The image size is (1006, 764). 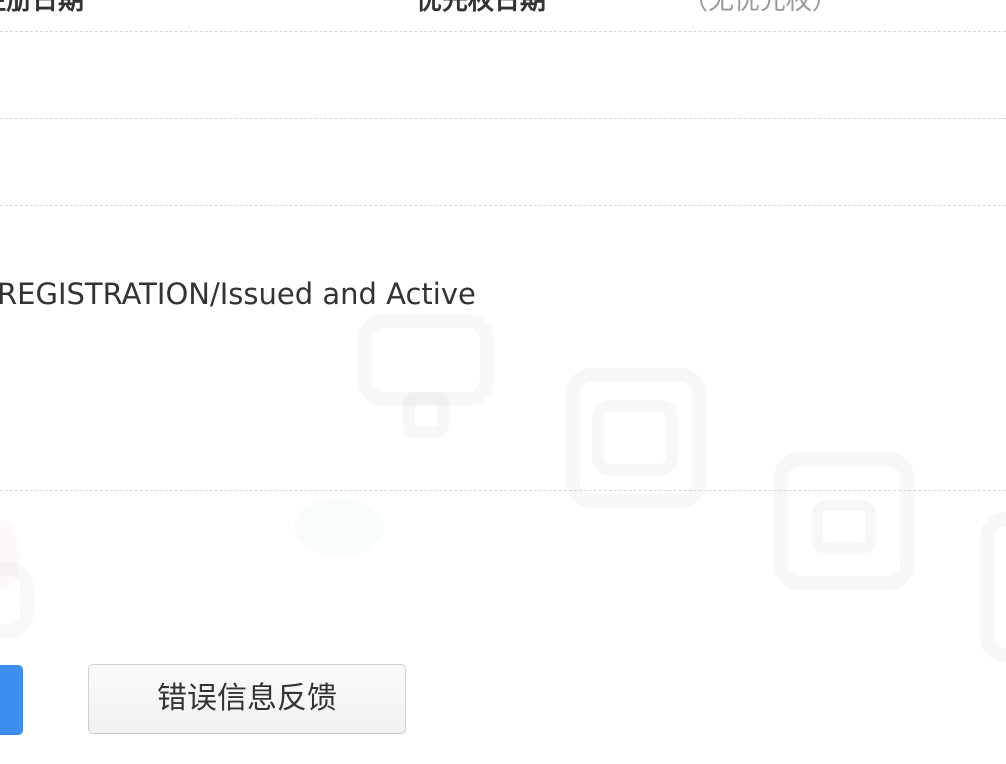 What do you see at coordinates (339, 527) in the screenshot?
I see `watermark-tint` at bounding box center [339, 527].